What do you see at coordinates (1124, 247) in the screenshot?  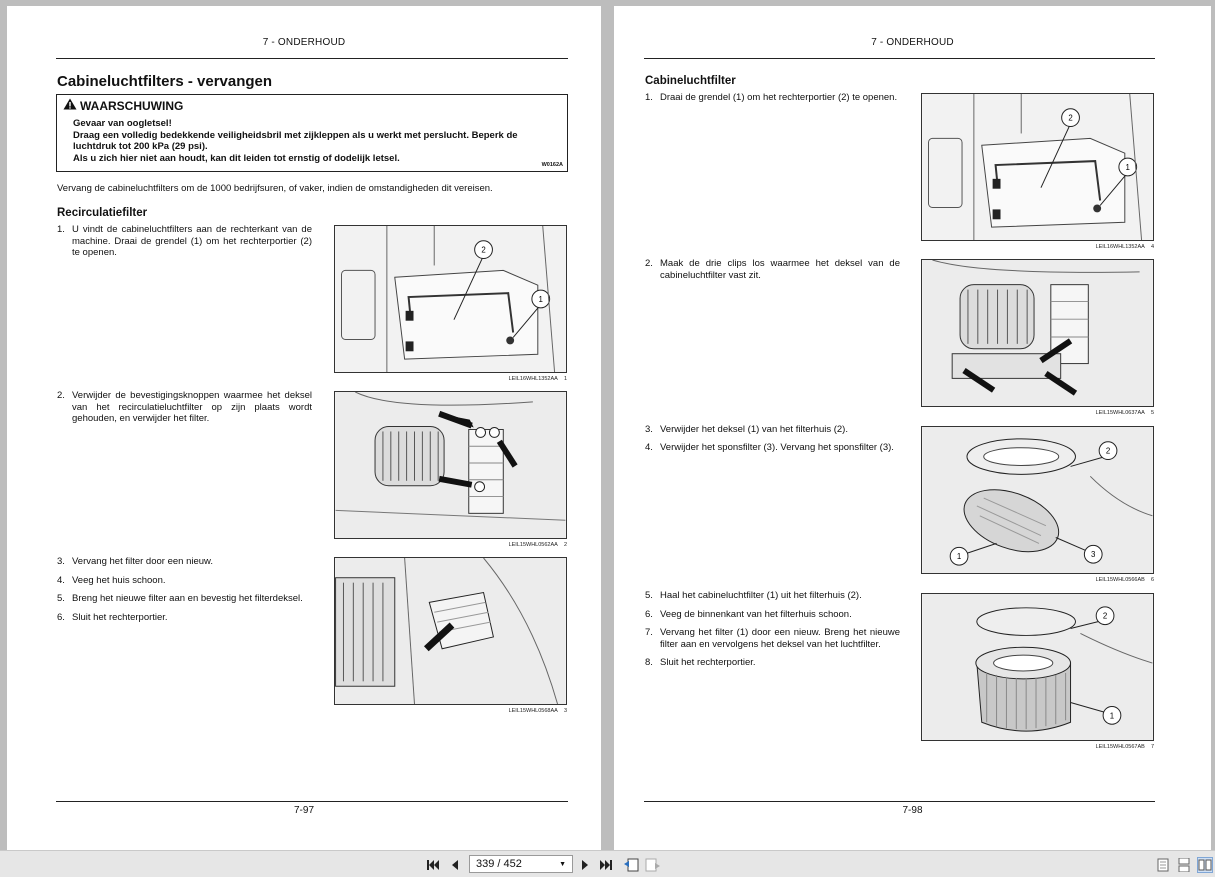 I see `figure-caption: LEIL16WHL1352AA 4` at bounding box center [1124, 247].